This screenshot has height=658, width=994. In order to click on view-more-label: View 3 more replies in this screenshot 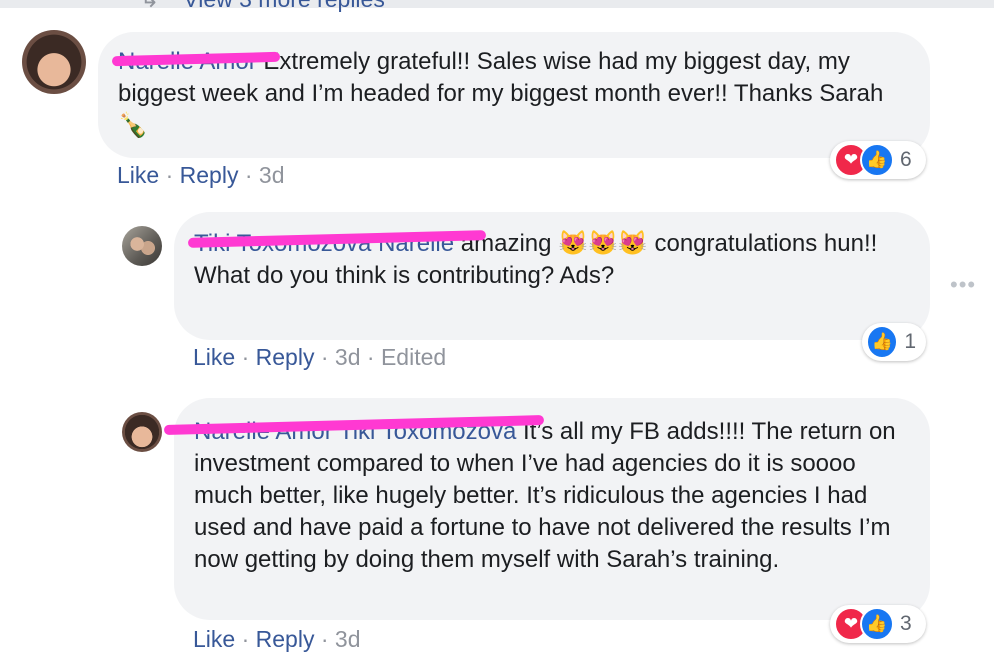, I will do `click(284, 6)`.